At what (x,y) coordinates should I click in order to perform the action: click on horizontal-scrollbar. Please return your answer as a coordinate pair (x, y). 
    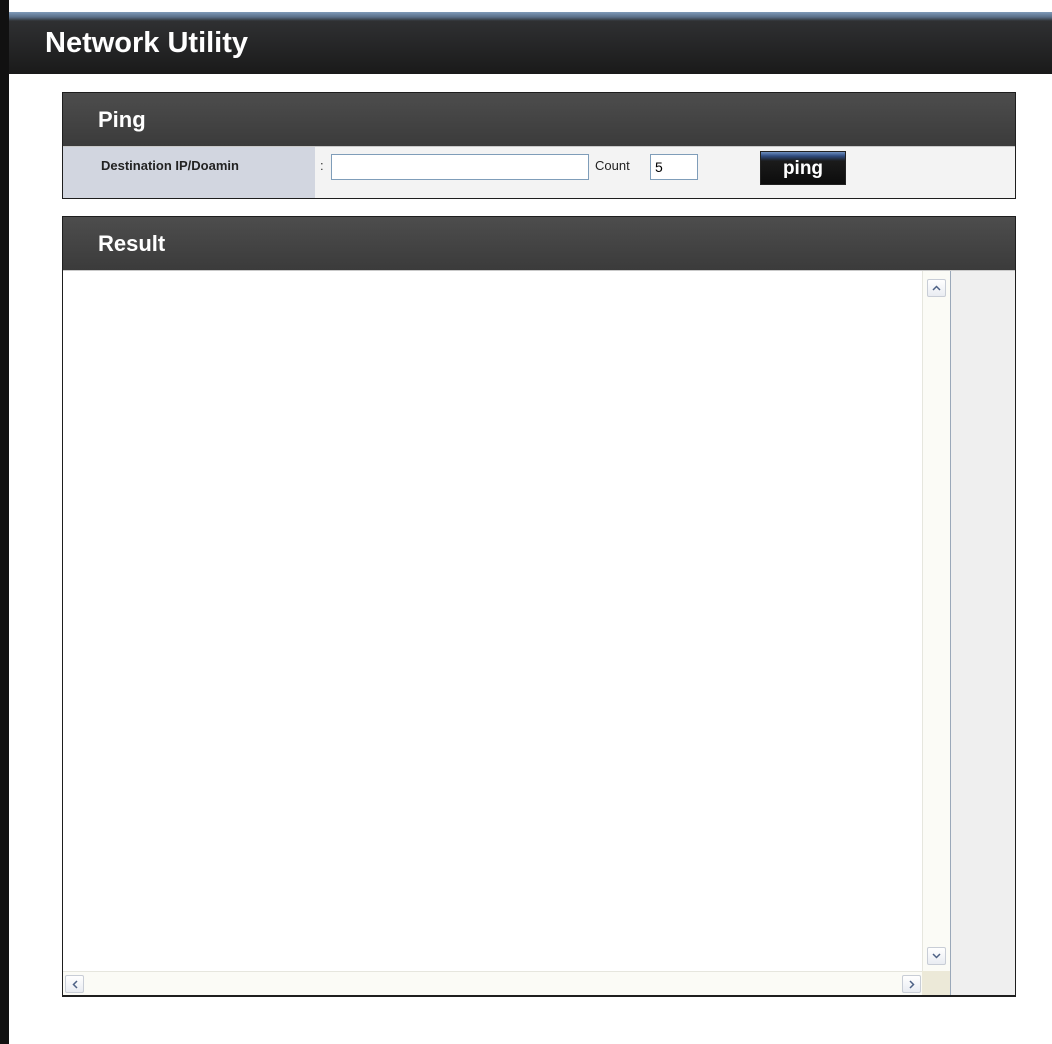
    Looking at the image, I should click on (493, 983).